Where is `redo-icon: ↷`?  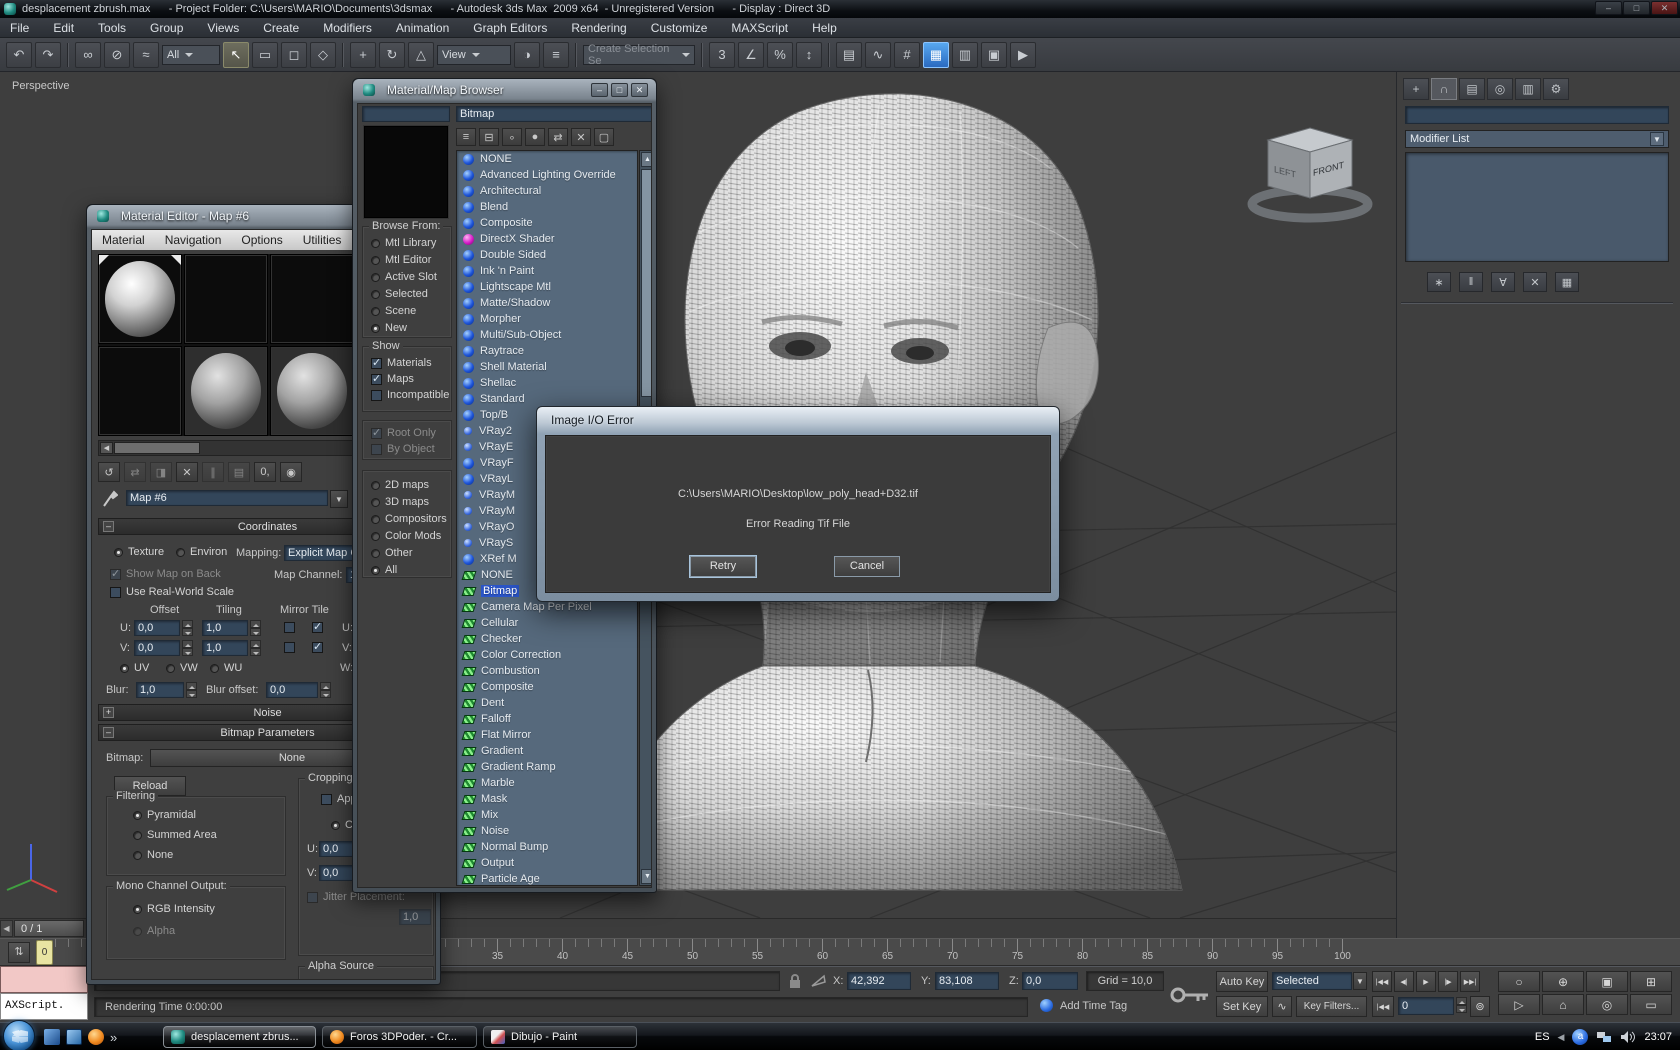 redo-icon: ↷ is located at coordinates (48, 54).